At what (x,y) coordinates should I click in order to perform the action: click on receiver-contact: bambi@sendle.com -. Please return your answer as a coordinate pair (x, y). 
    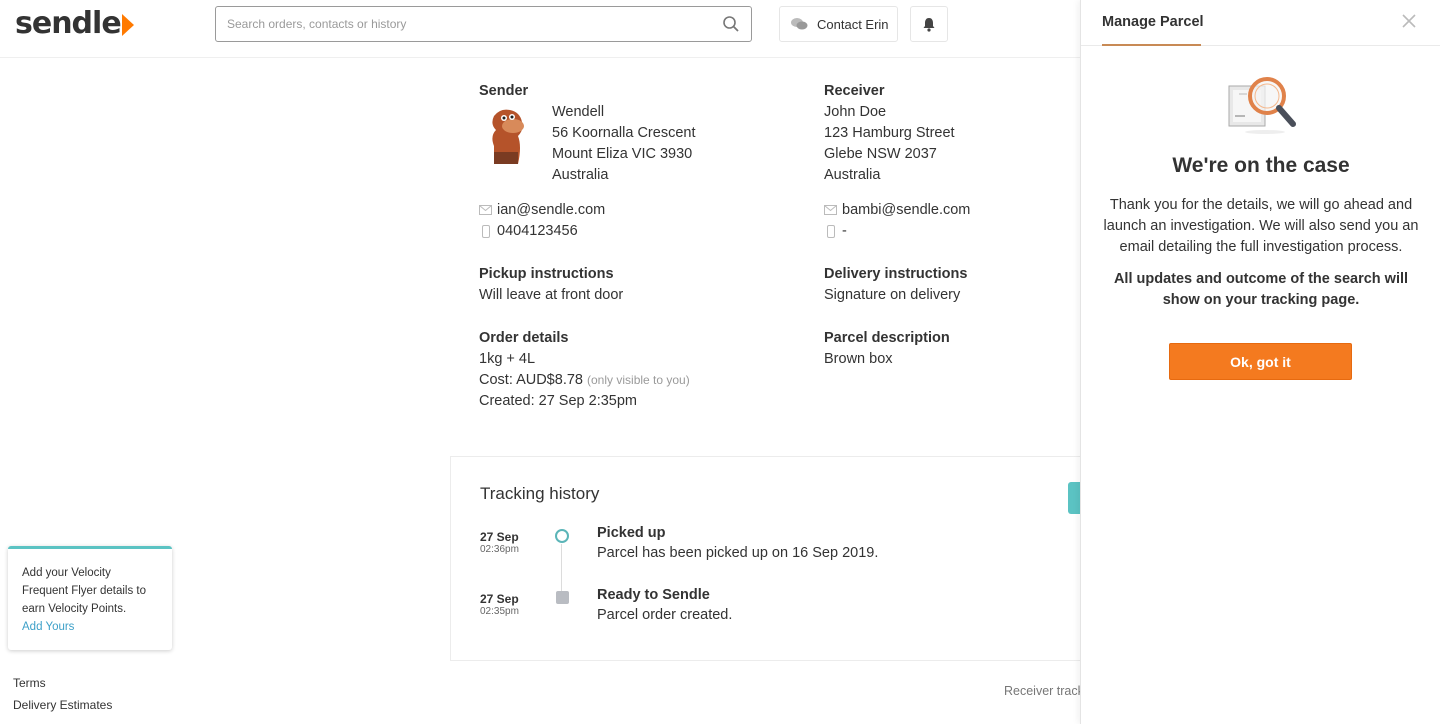
    Looking at the image, I should click on (949, 221).